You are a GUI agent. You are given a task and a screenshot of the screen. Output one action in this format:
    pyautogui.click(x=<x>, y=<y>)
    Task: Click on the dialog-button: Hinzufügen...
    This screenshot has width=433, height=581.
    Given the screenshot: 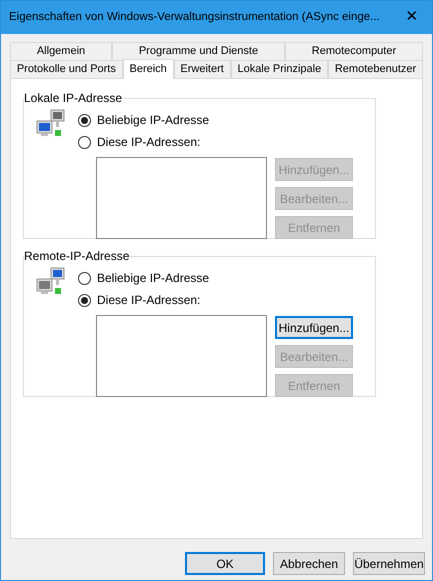 What is the action you would take?
    pyautogui.click(x=314, y=327)
    